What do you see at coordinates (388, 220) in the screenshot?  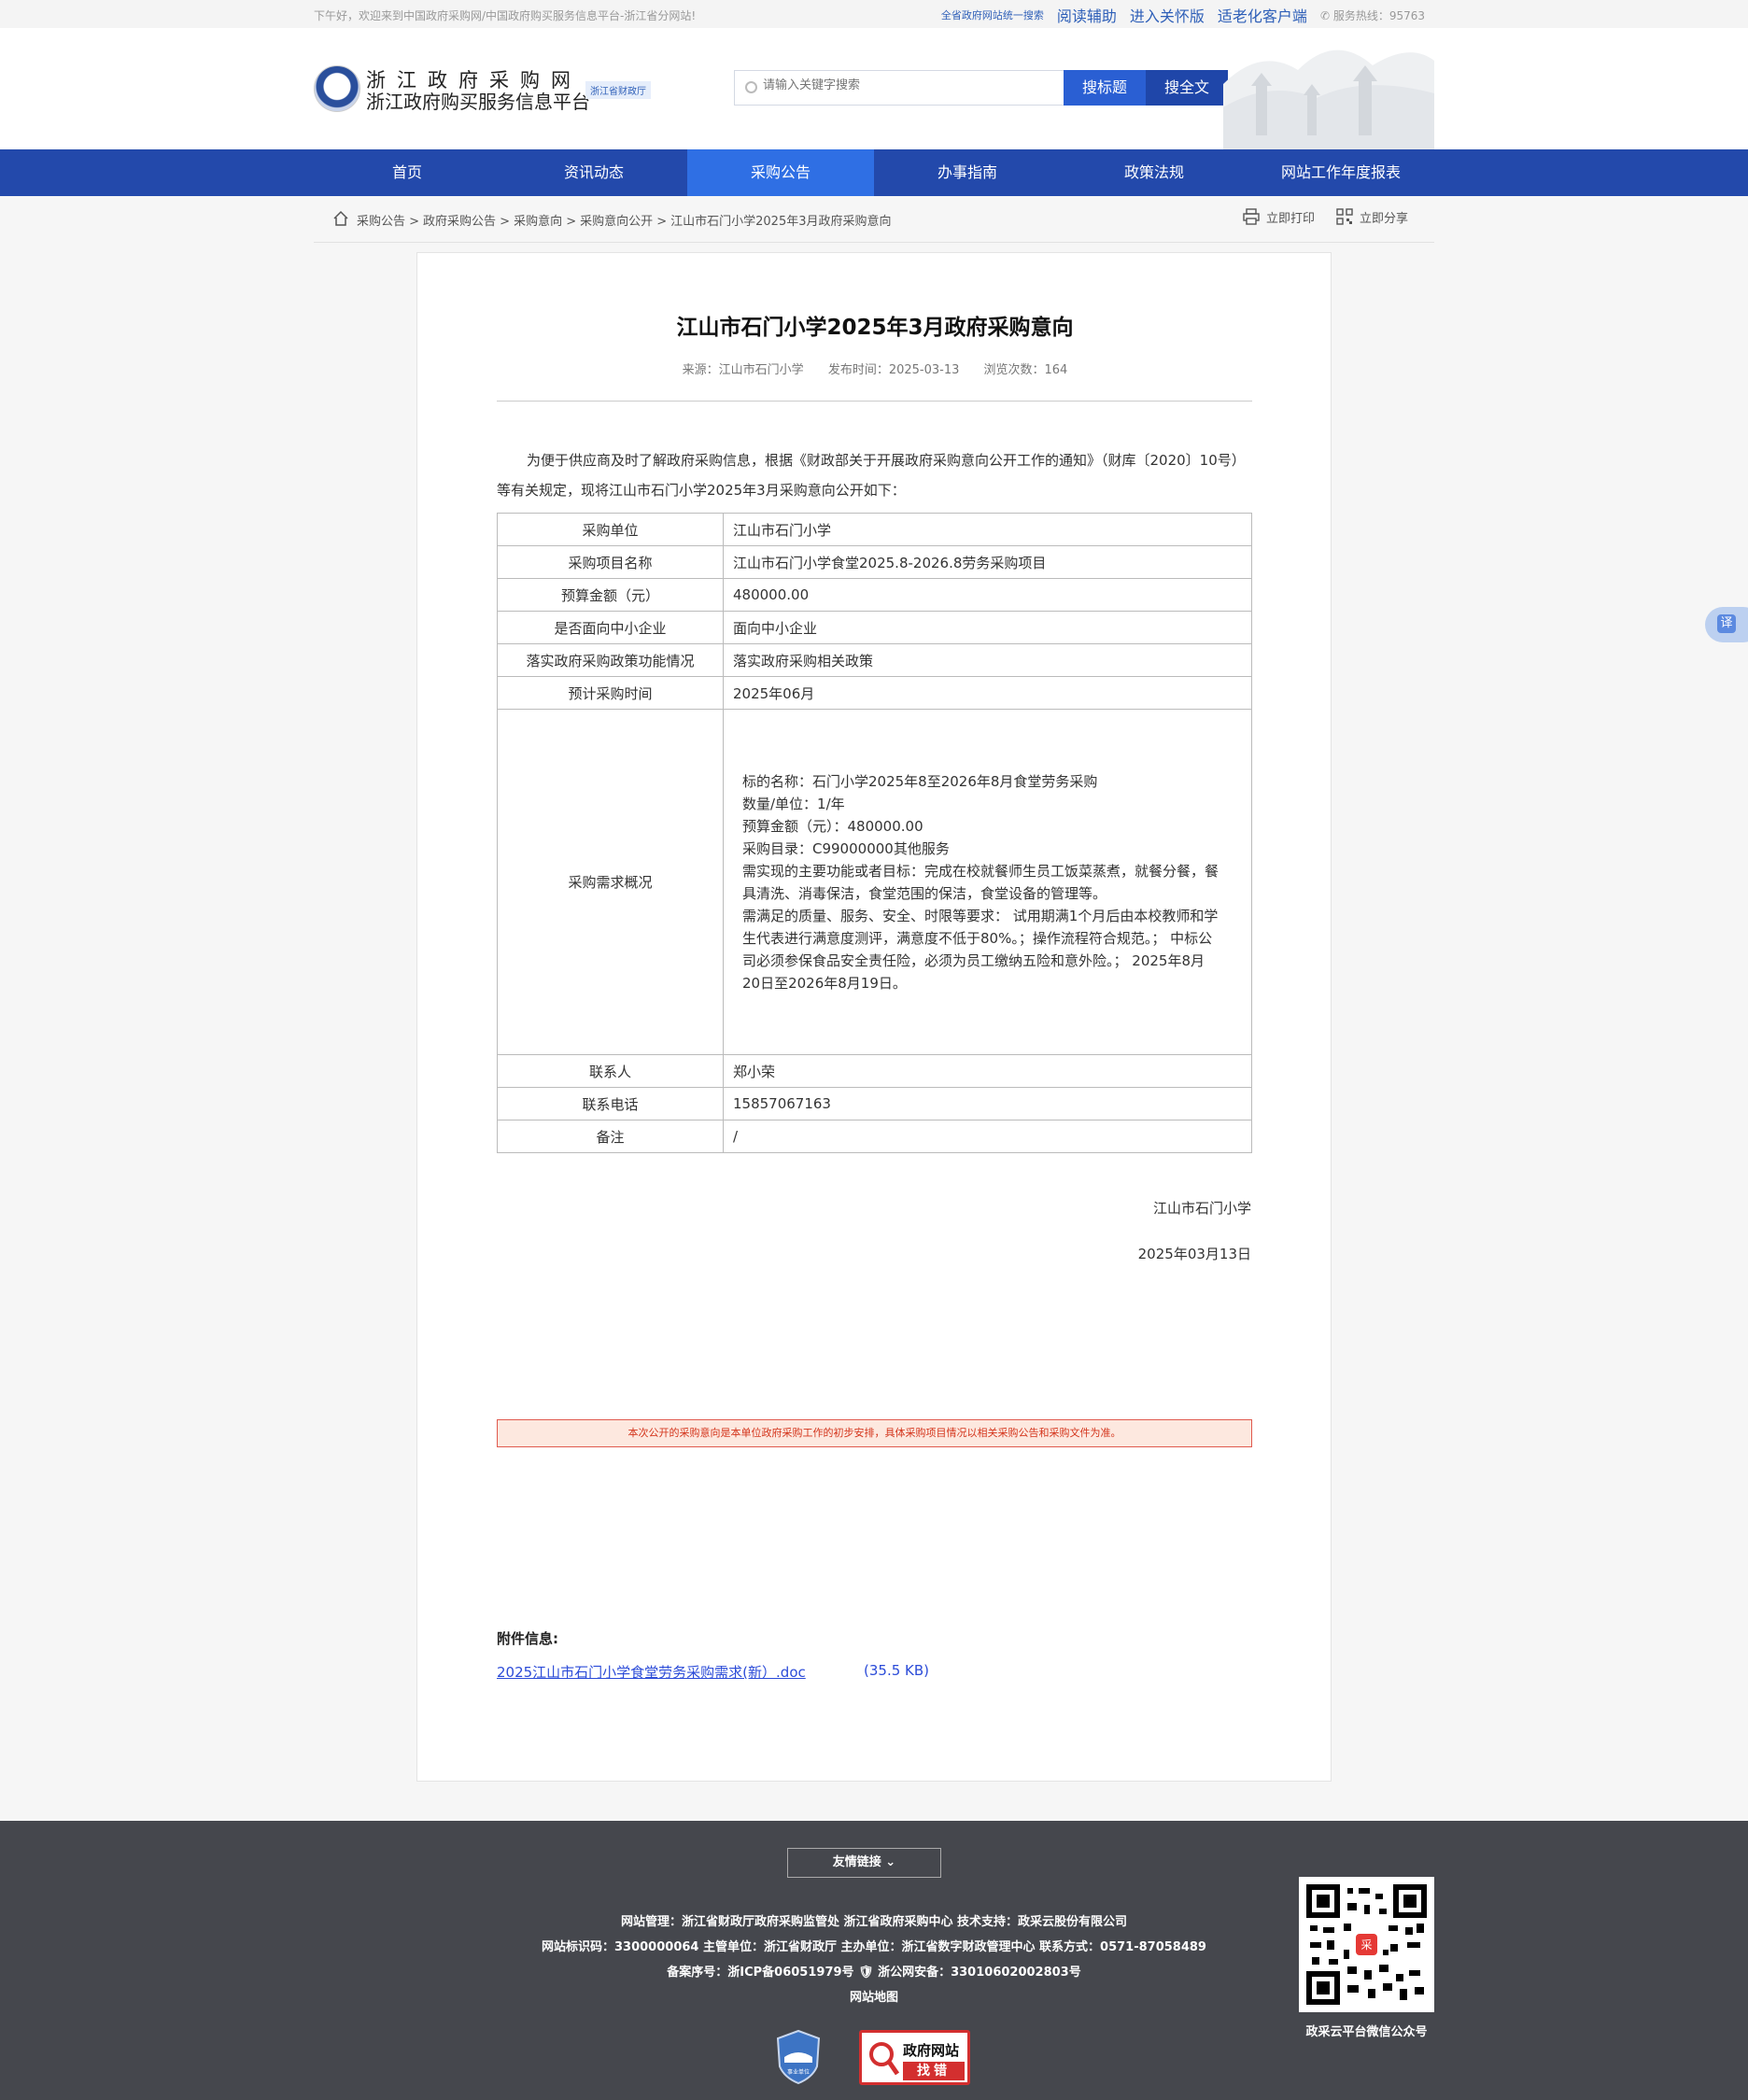 I see `breadcrumb-item: 采购公告 >` at bounding box center [388, 220].